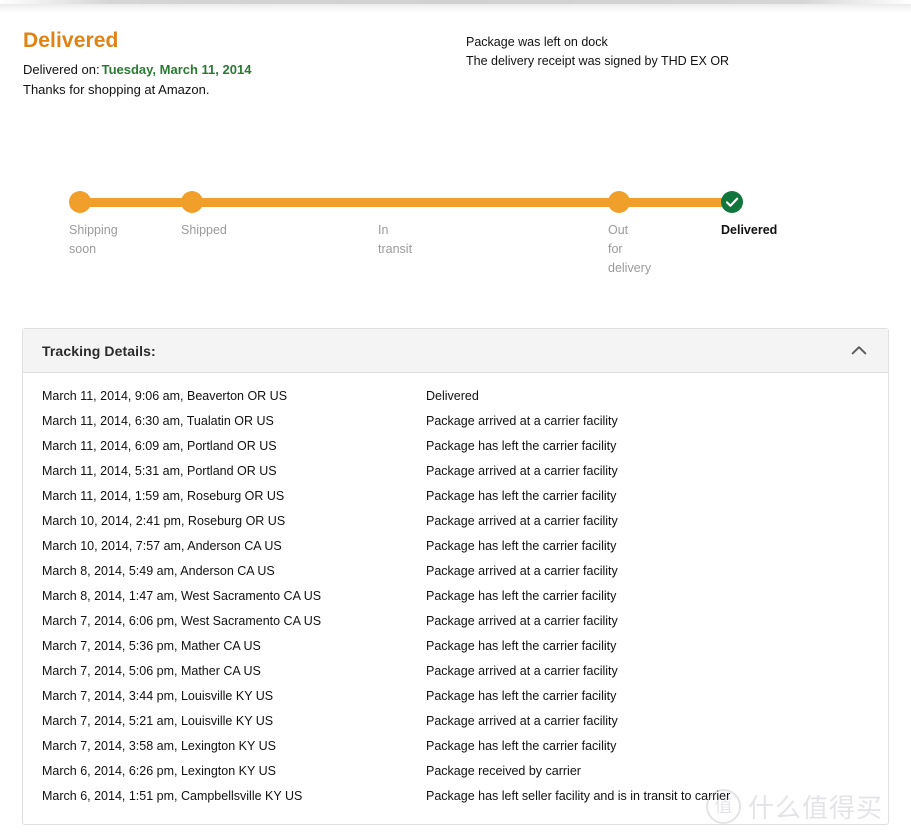 The image size is (911, 839). I want to click on delivered-on-date: Tuesday, March 11, 2014, so click(176, 69).